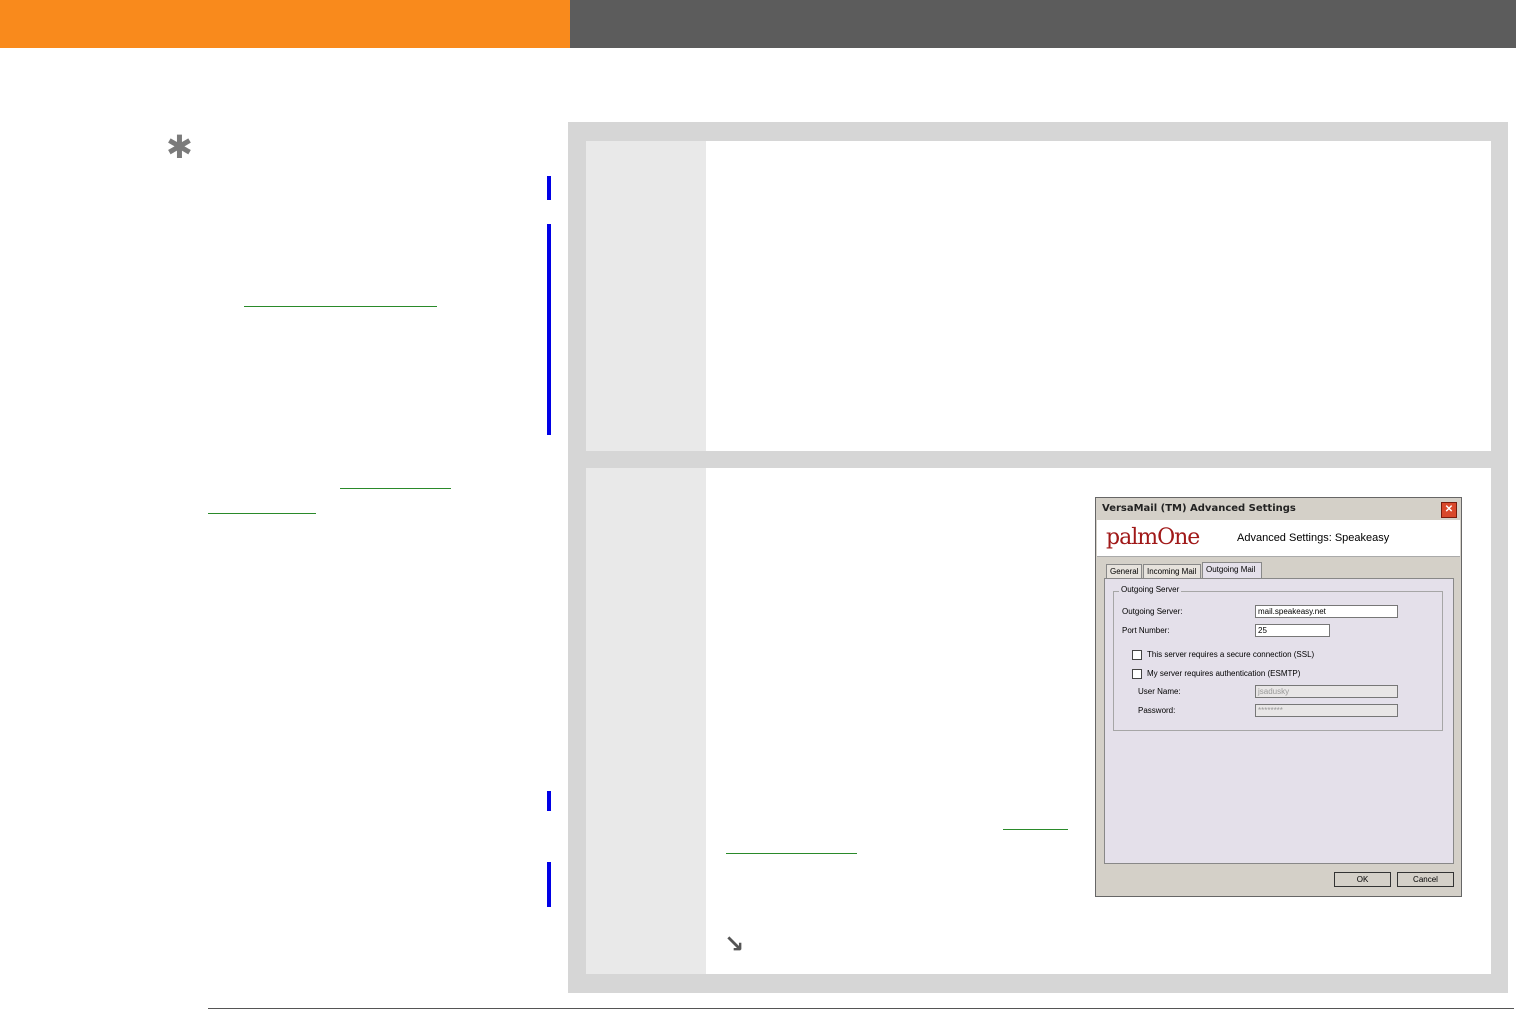  What do you see at coordinates (861, 1008) in the screenshot?
I see `footer-rule` at bounding box center [861, 1008].